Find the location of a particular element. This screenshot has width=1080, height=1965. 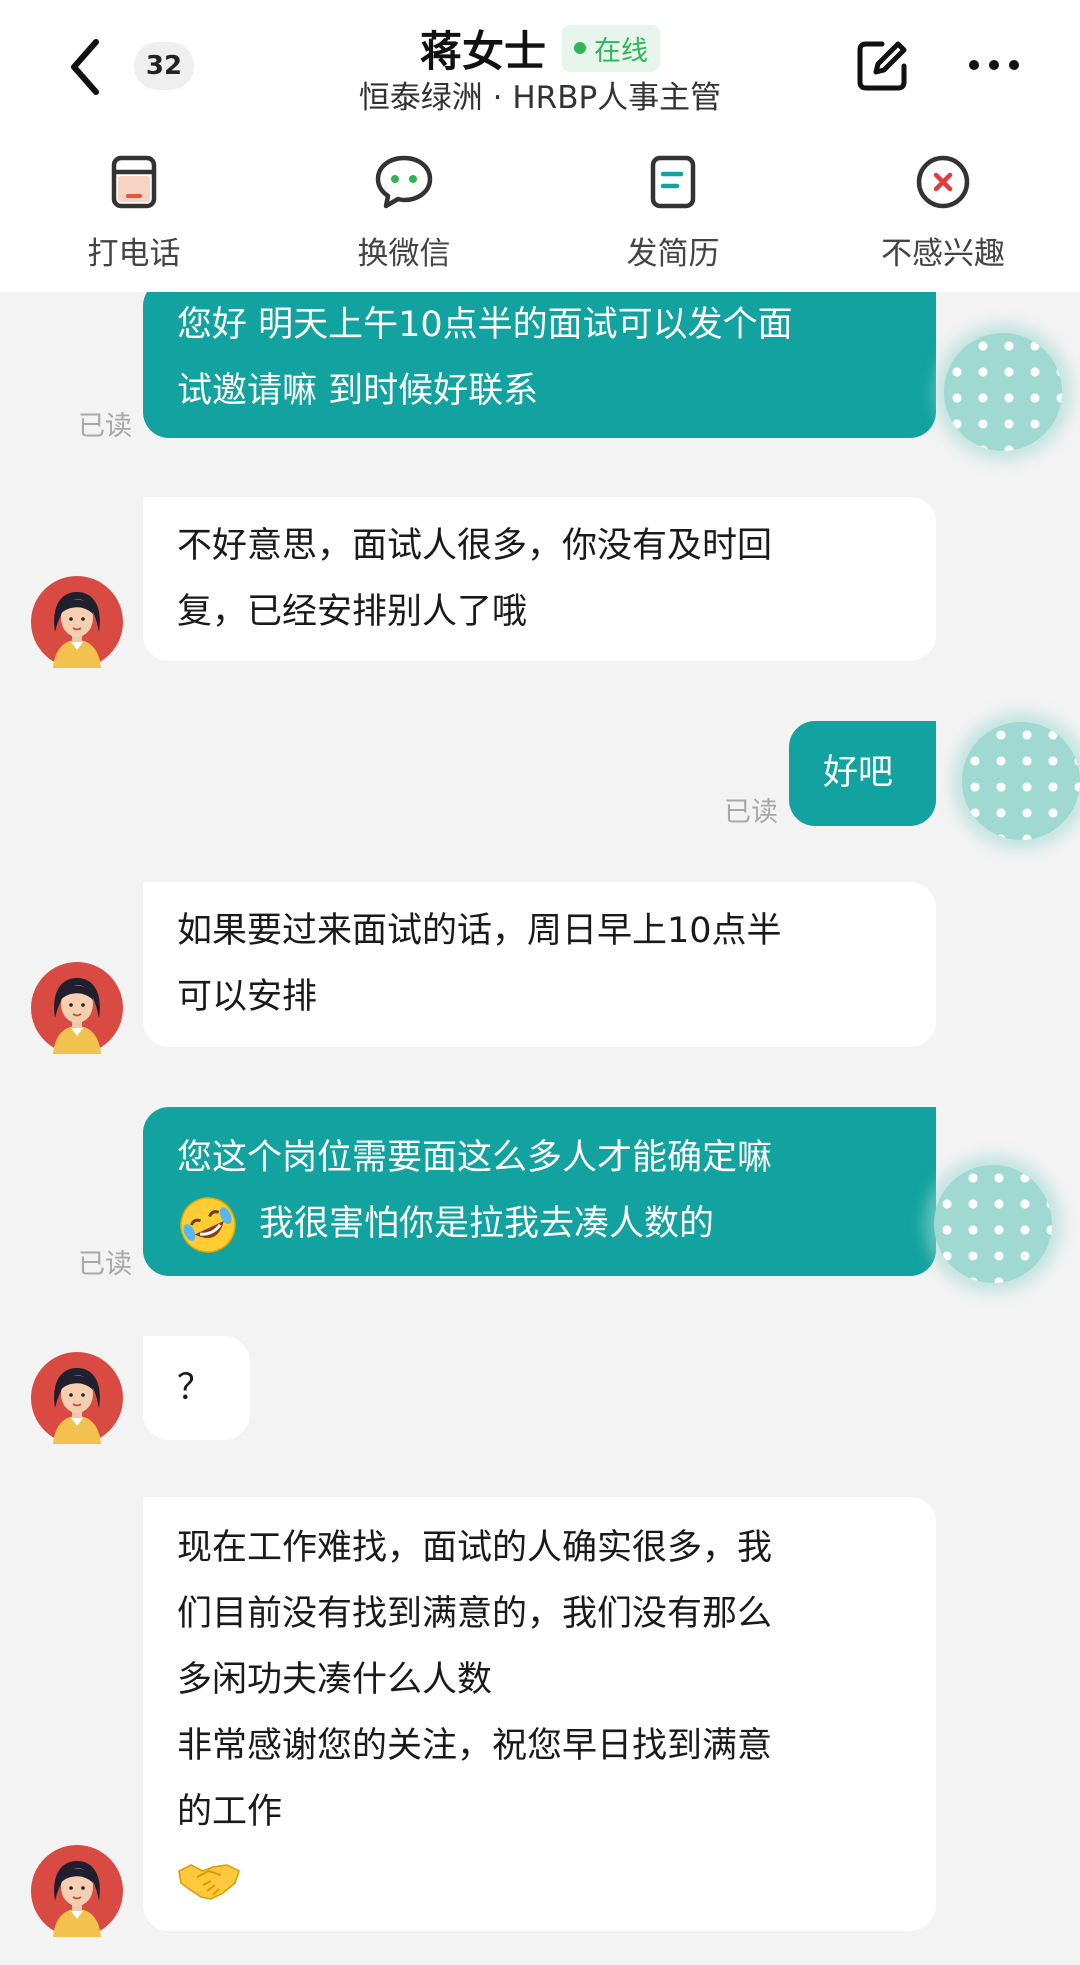

contact-name: 蒋女士 is located at coordinates (482, 51).